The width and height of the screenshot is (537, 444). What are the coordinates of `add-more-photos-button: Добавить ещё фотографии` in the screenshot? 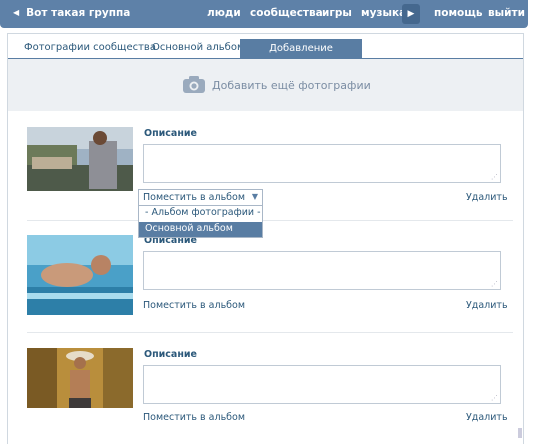 It's located at (265, 85).